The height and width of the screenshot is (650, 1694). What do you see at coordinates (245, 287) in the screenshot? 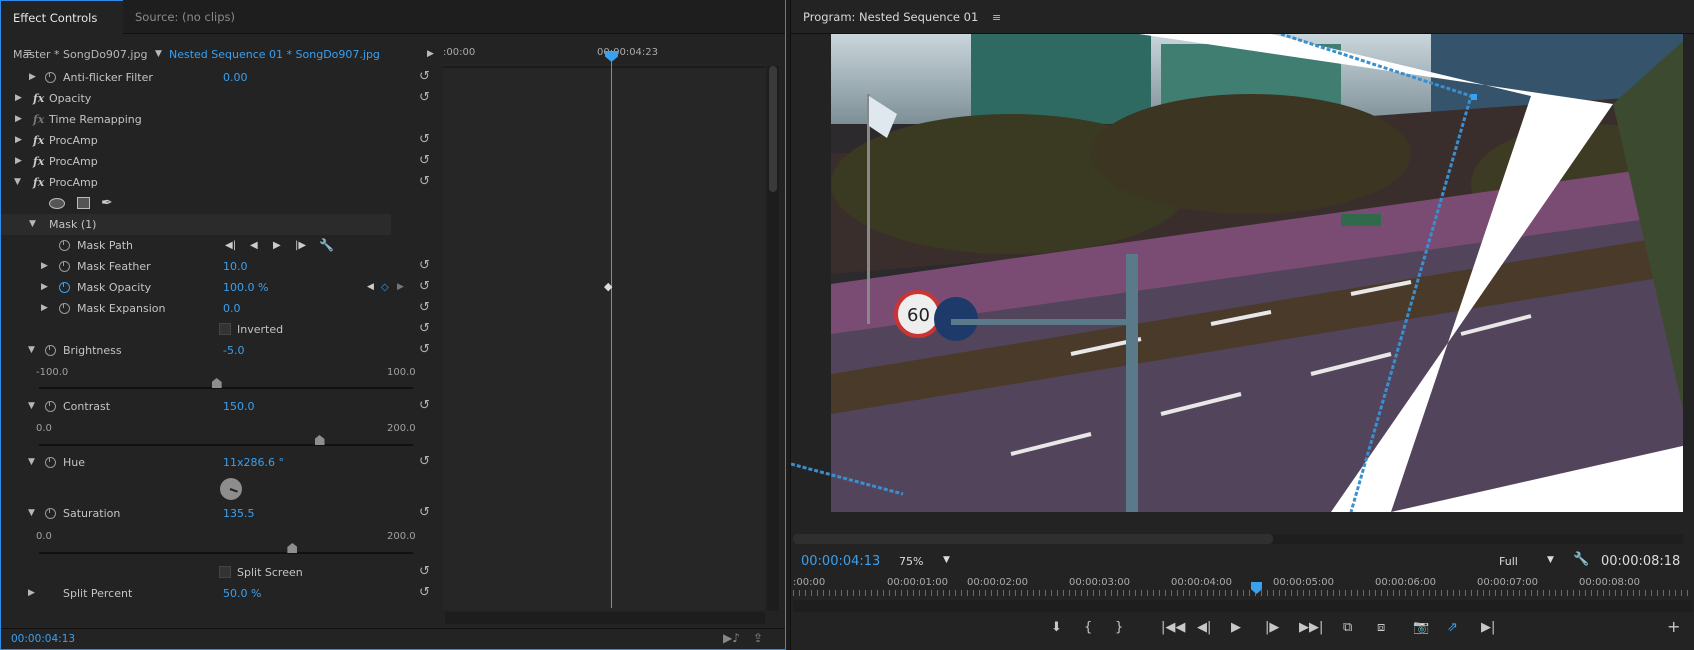
I see `mask-opacity-value: 100.0 %` at bounding box center [245, 287].